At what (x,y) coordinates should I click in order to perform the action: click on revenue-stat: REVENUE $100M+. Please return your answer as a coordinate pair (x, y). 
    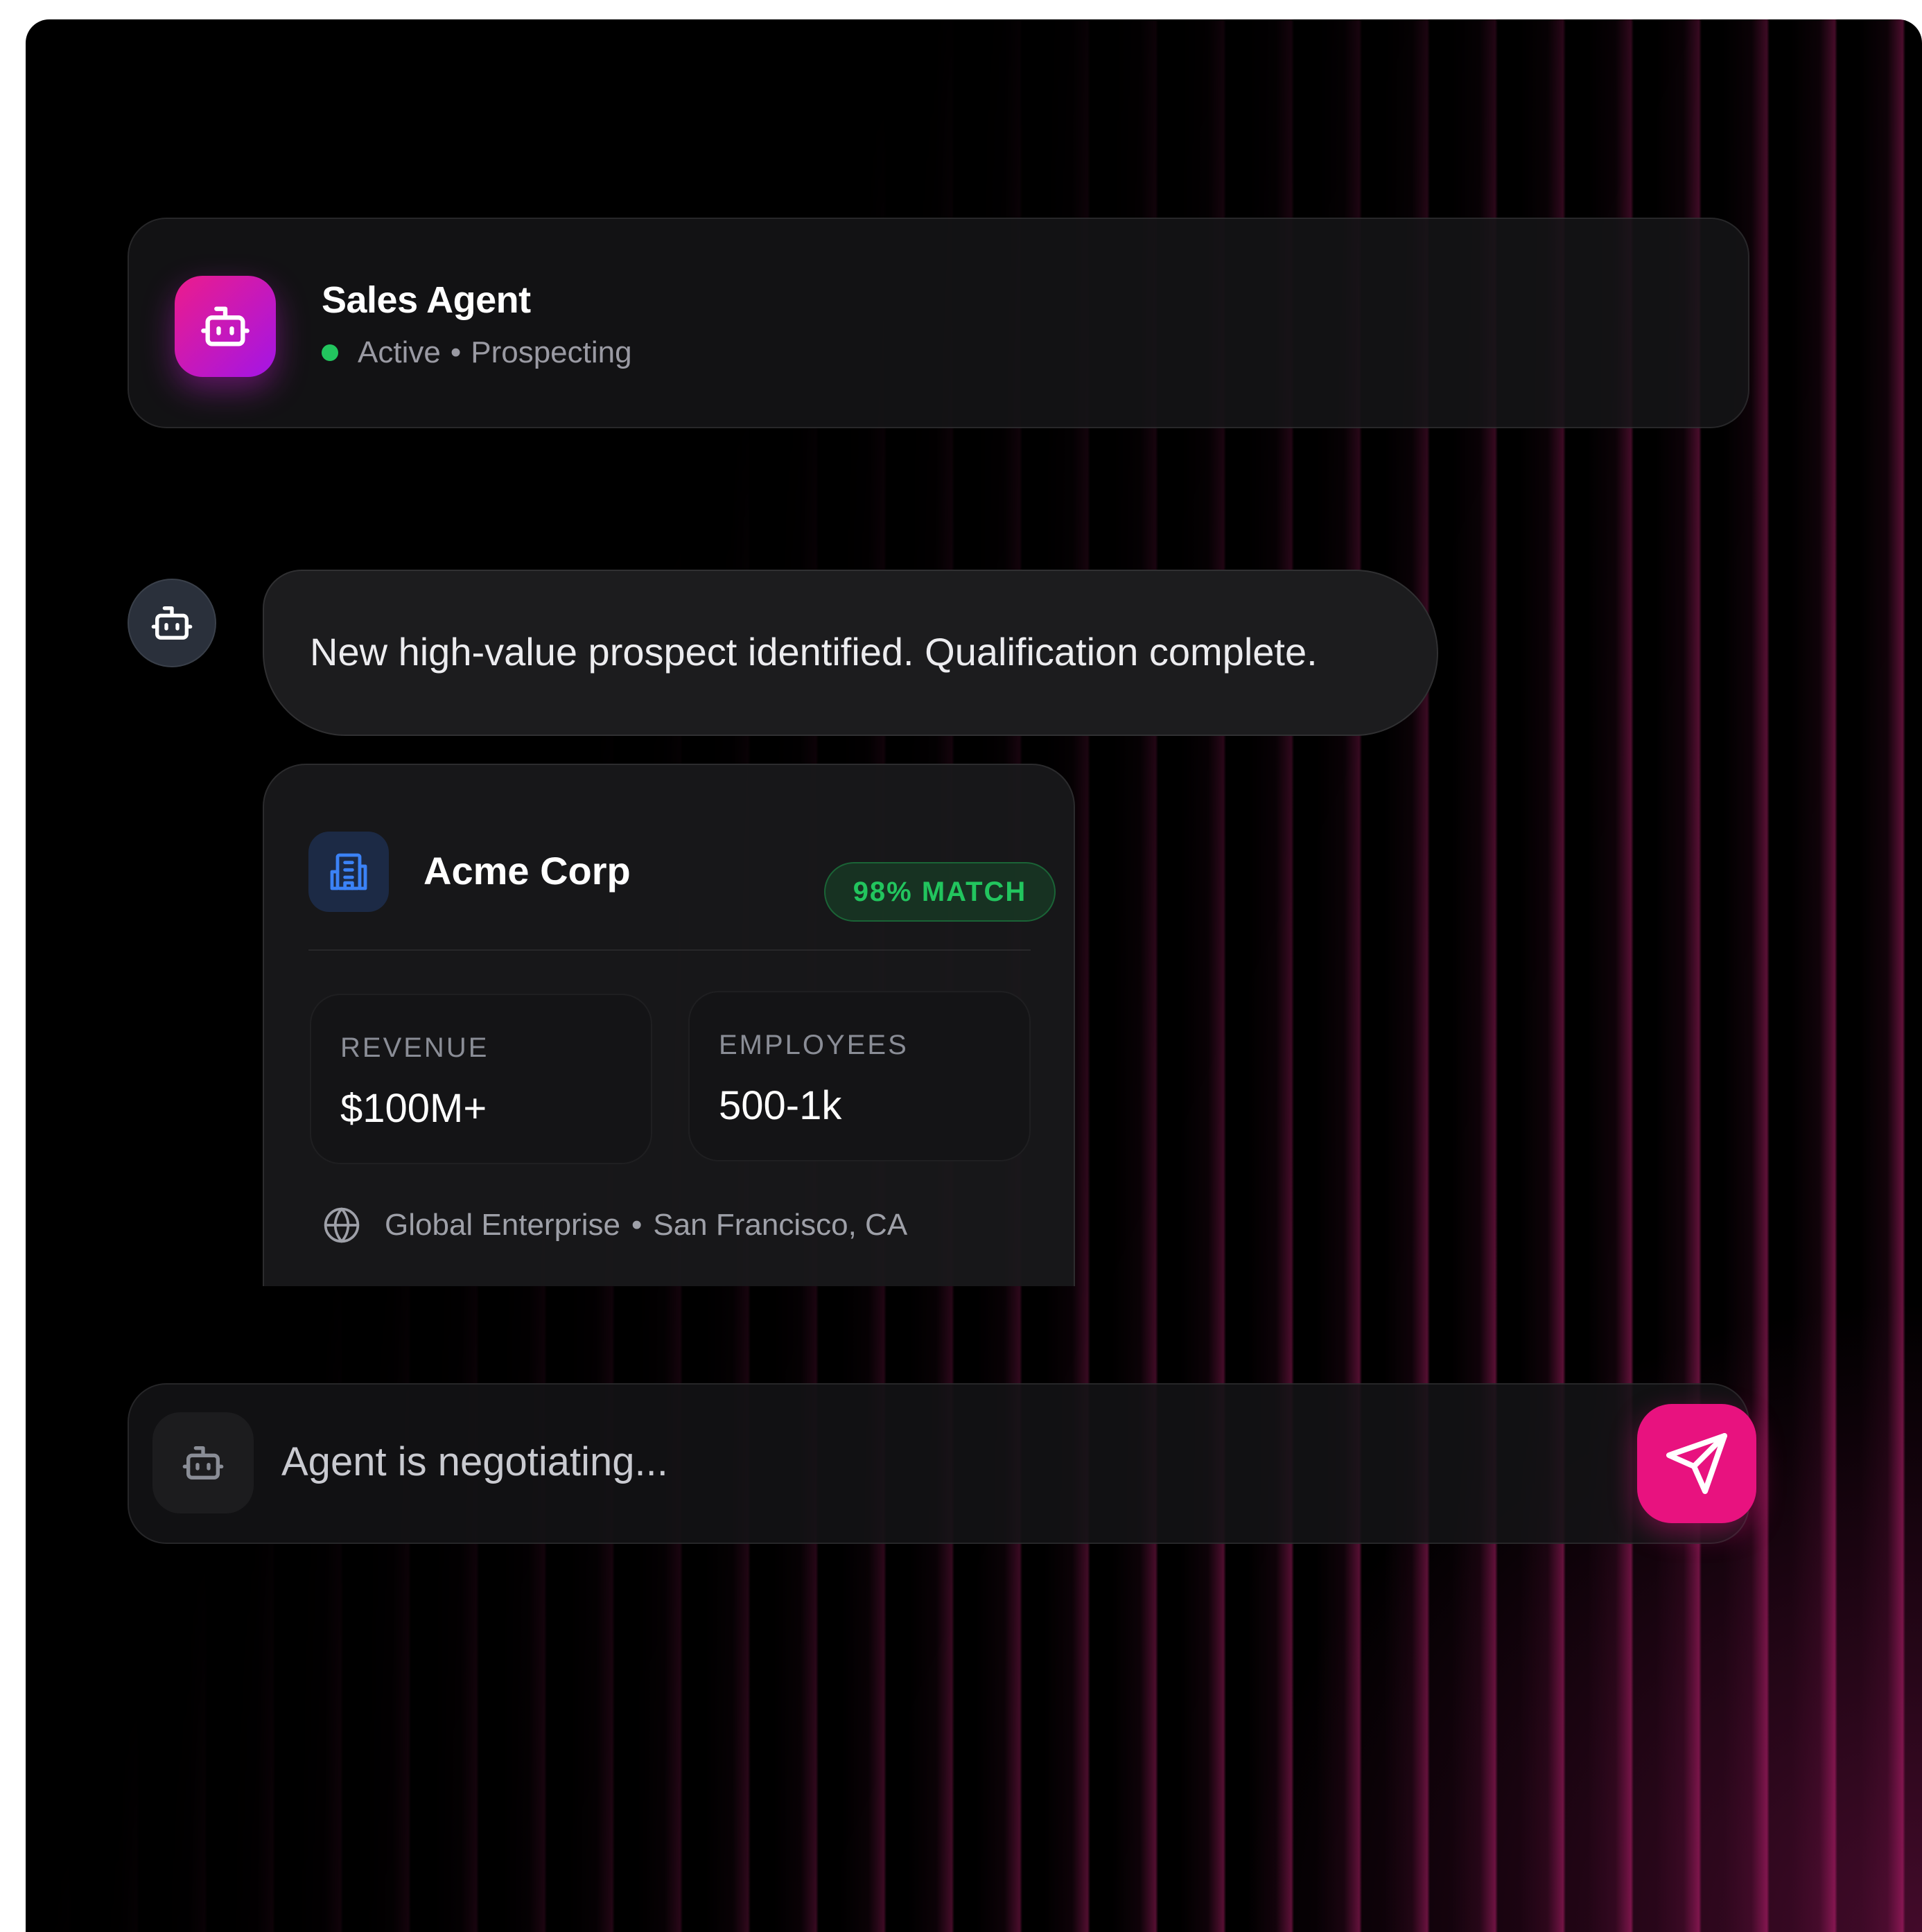
    Looking at the image, I should click on (481, 1079).